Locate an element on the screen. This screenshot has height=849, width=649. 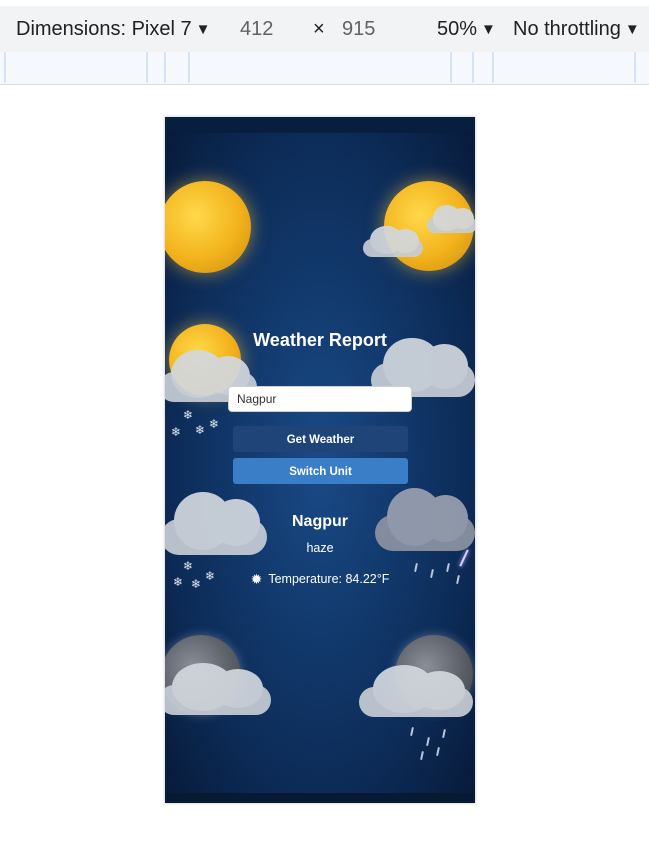
bottom-band is located at coordinates (320, 798).